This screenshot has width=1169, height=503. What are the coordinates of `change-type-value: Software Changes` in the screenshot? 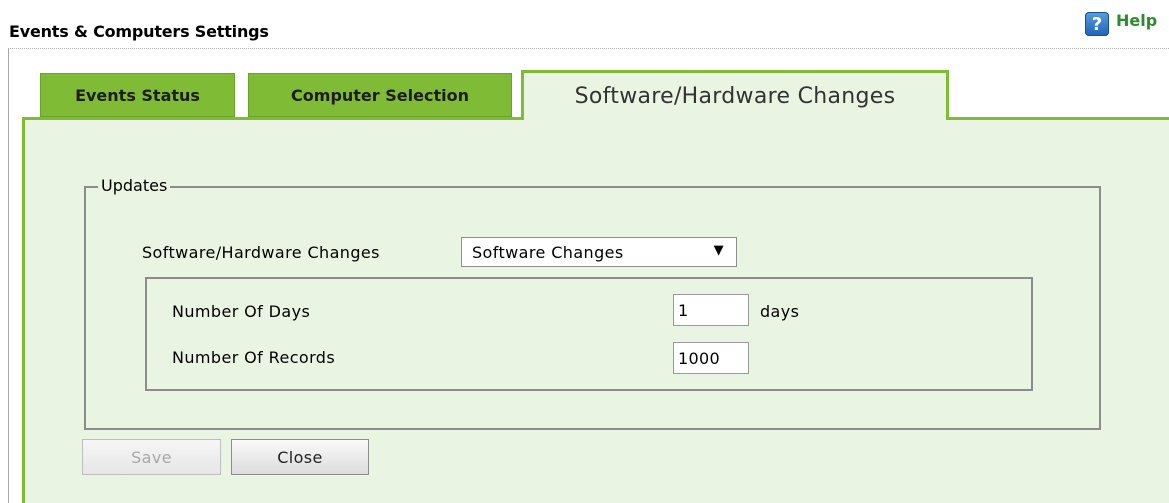 It's located at (548, 252).